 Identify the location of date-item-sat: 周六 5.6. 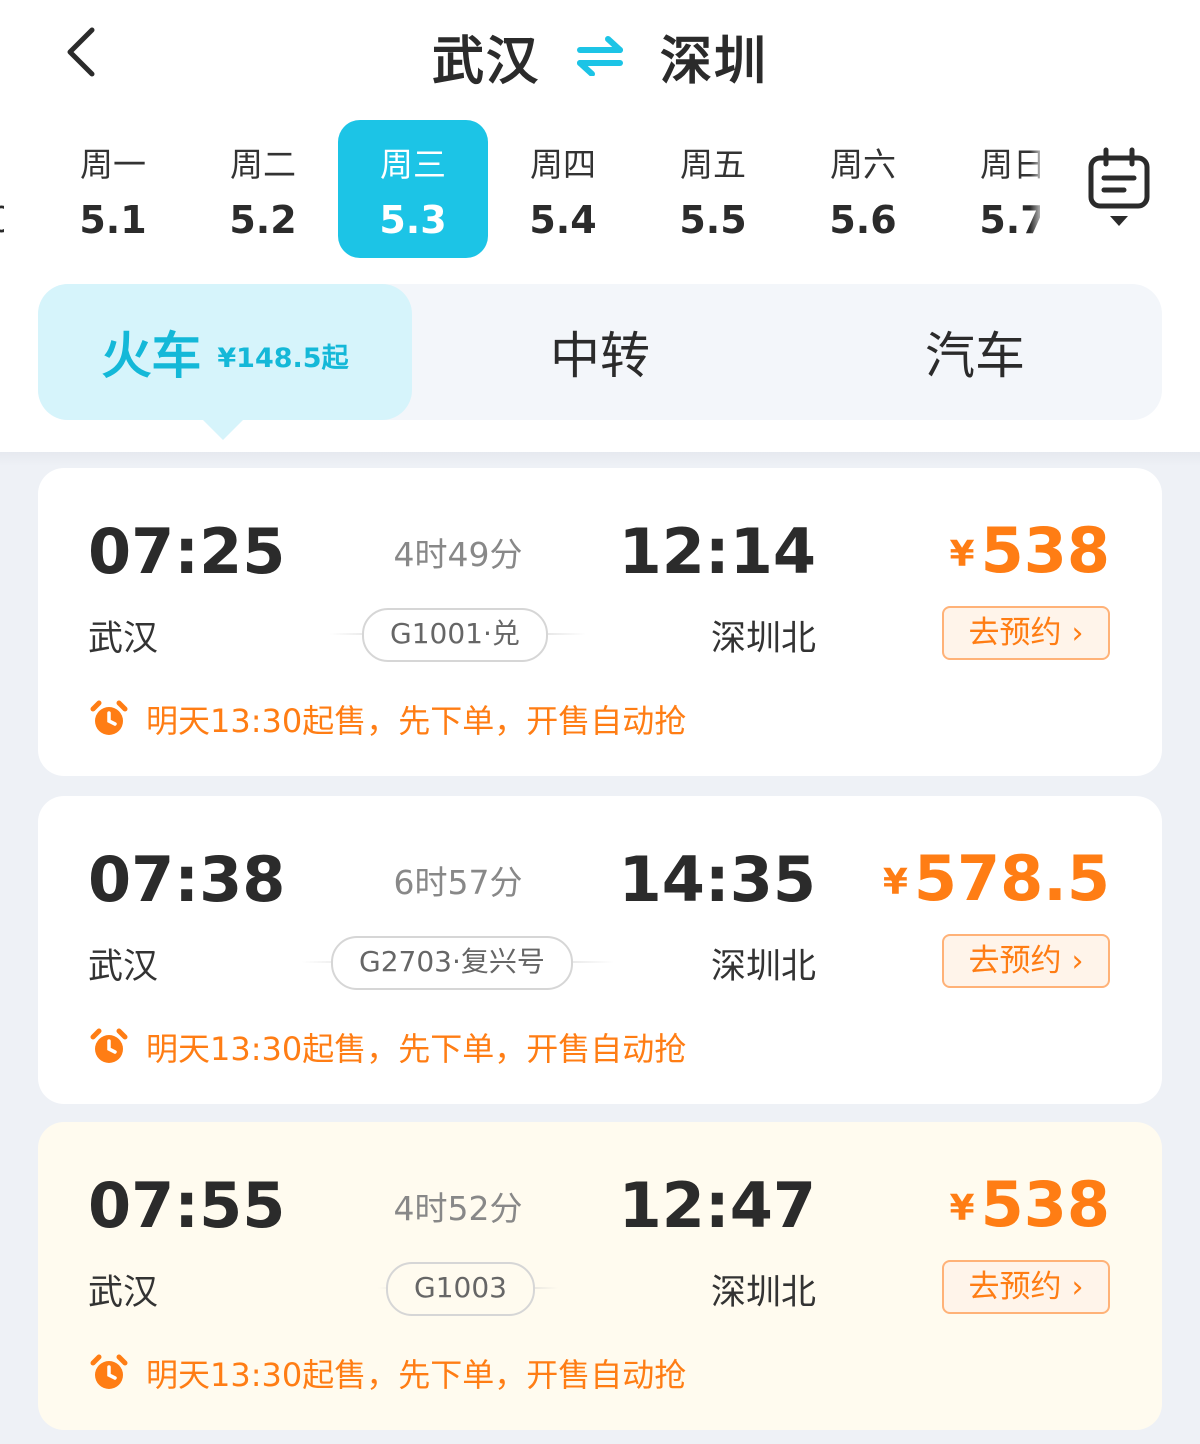
(863, 189).